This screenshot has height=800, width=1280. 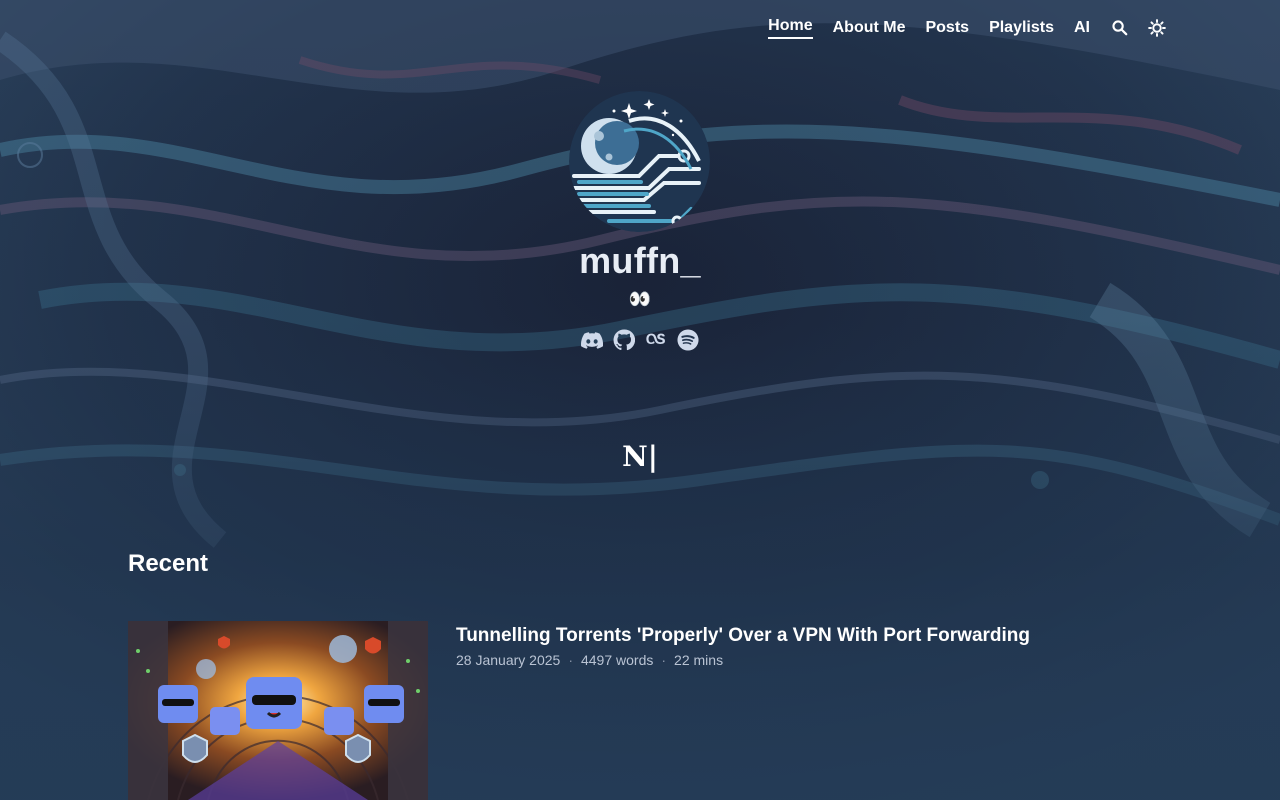 What do you see at coordinates (1119, 28) in the screenshot?
I see `search-icon` at bounding box center [1119, 28].